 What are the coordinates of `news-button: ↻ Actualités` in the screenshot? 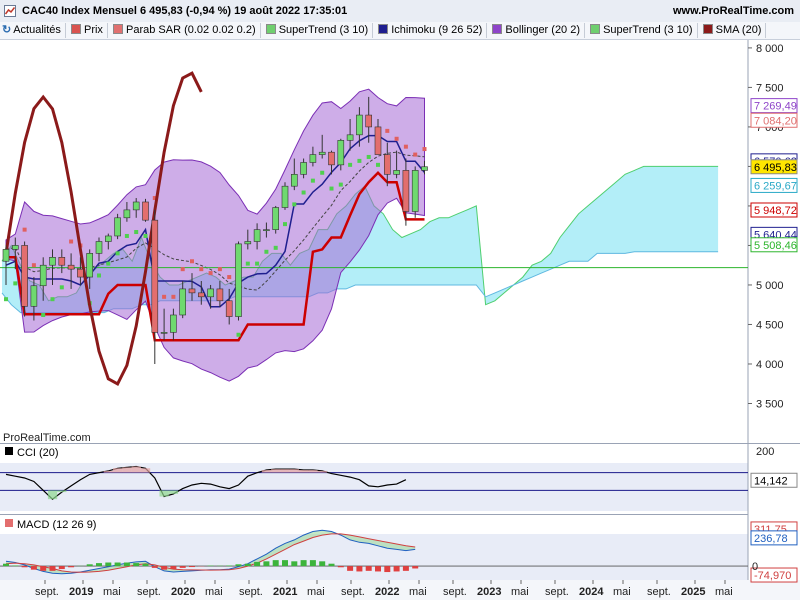 It's located at (33, 30).